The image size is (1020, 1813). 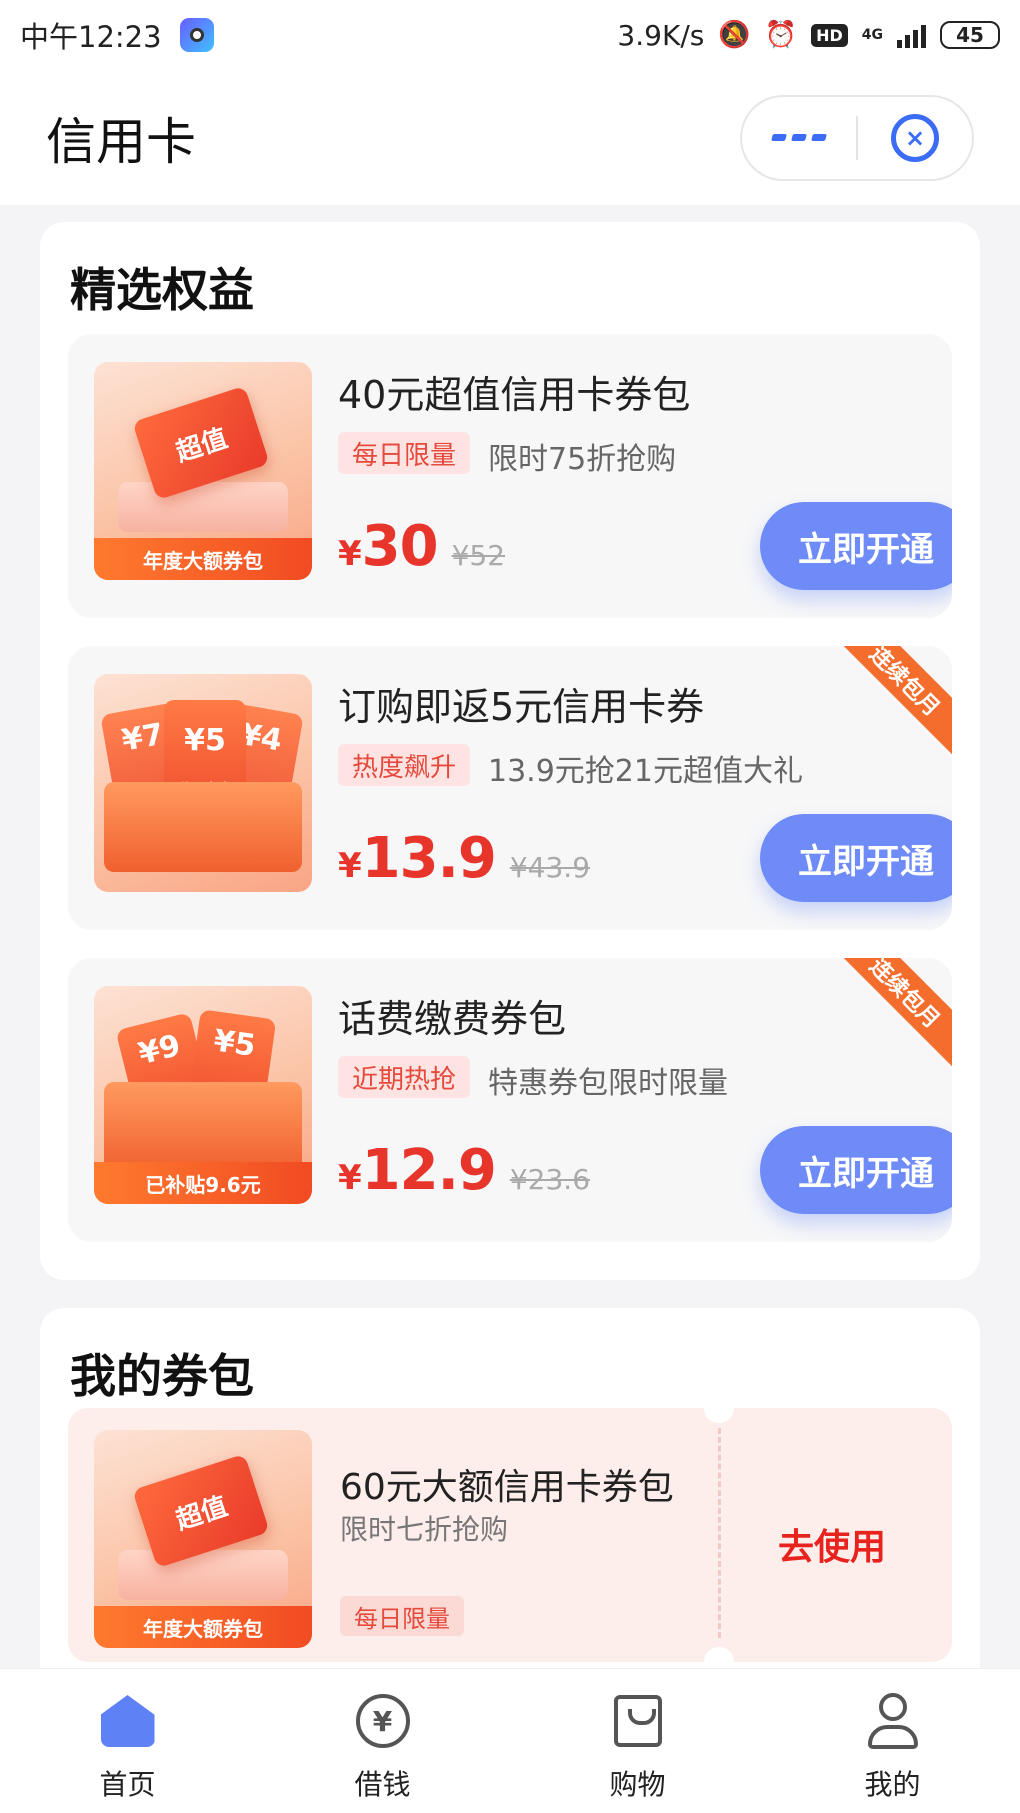 What do you see at coordinates (196, 35) in the screenshot?
I see `camera-app-icon` at bounding box center [196, 35].